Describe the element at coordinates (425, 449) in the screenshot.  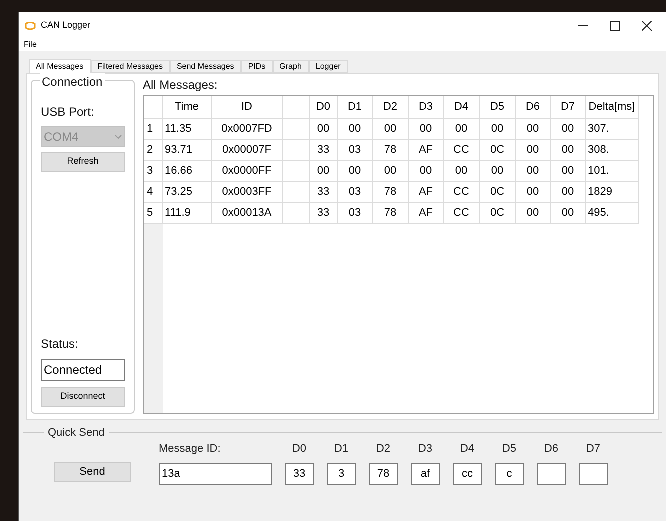
I see `byte-label: D3` at that location.